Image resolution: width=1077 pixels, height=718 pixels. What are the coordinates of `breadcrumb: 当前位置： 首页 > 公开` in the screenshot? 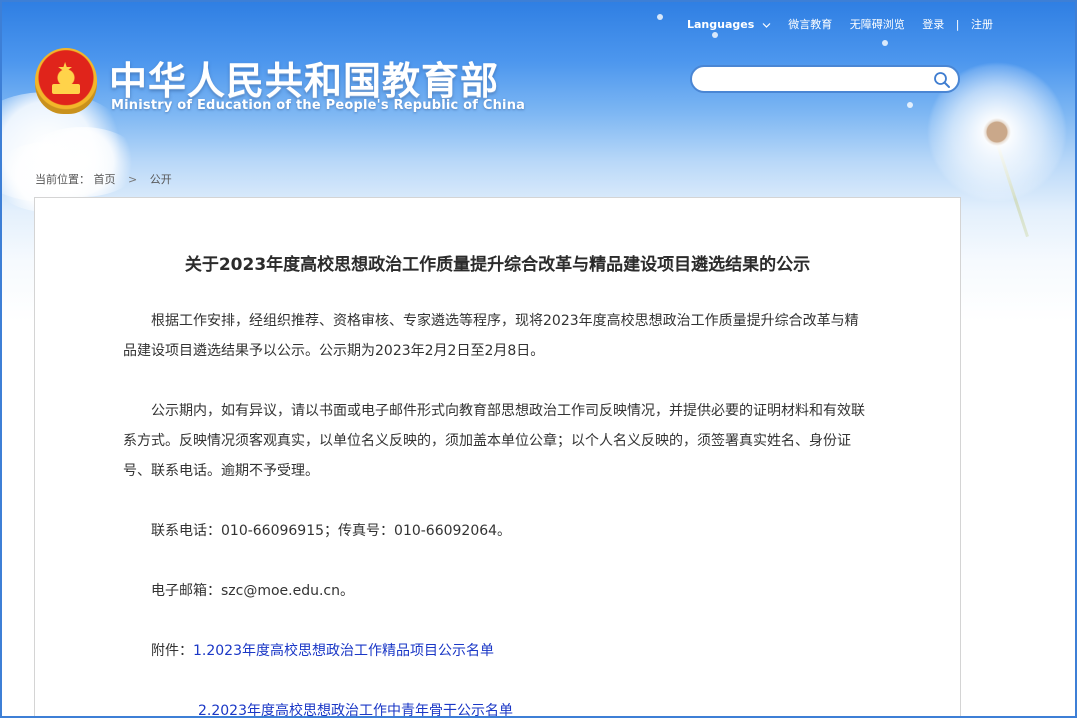 It's located at (103, 179).